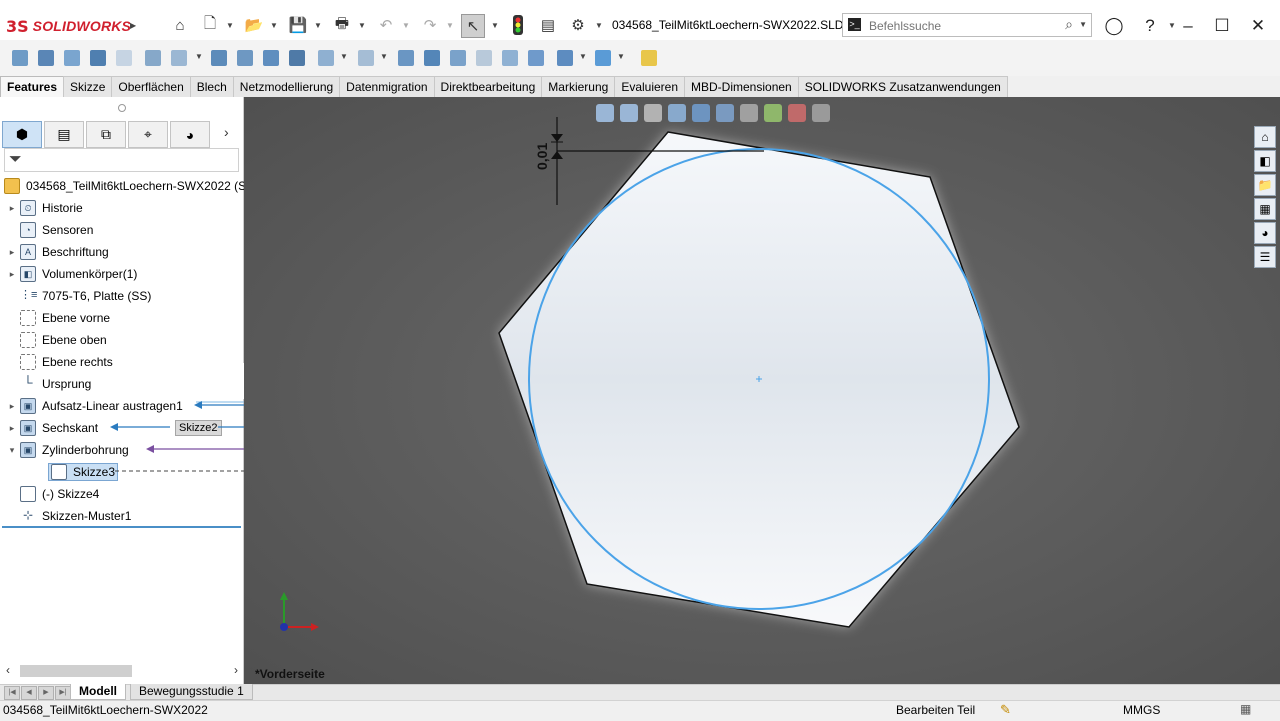 Image resolution: width=1280 pixels, height=721 pixels. Describe the element at coordinates (12, 693) in the screenshot. I see `first-tab-icon: |◀` at that location.